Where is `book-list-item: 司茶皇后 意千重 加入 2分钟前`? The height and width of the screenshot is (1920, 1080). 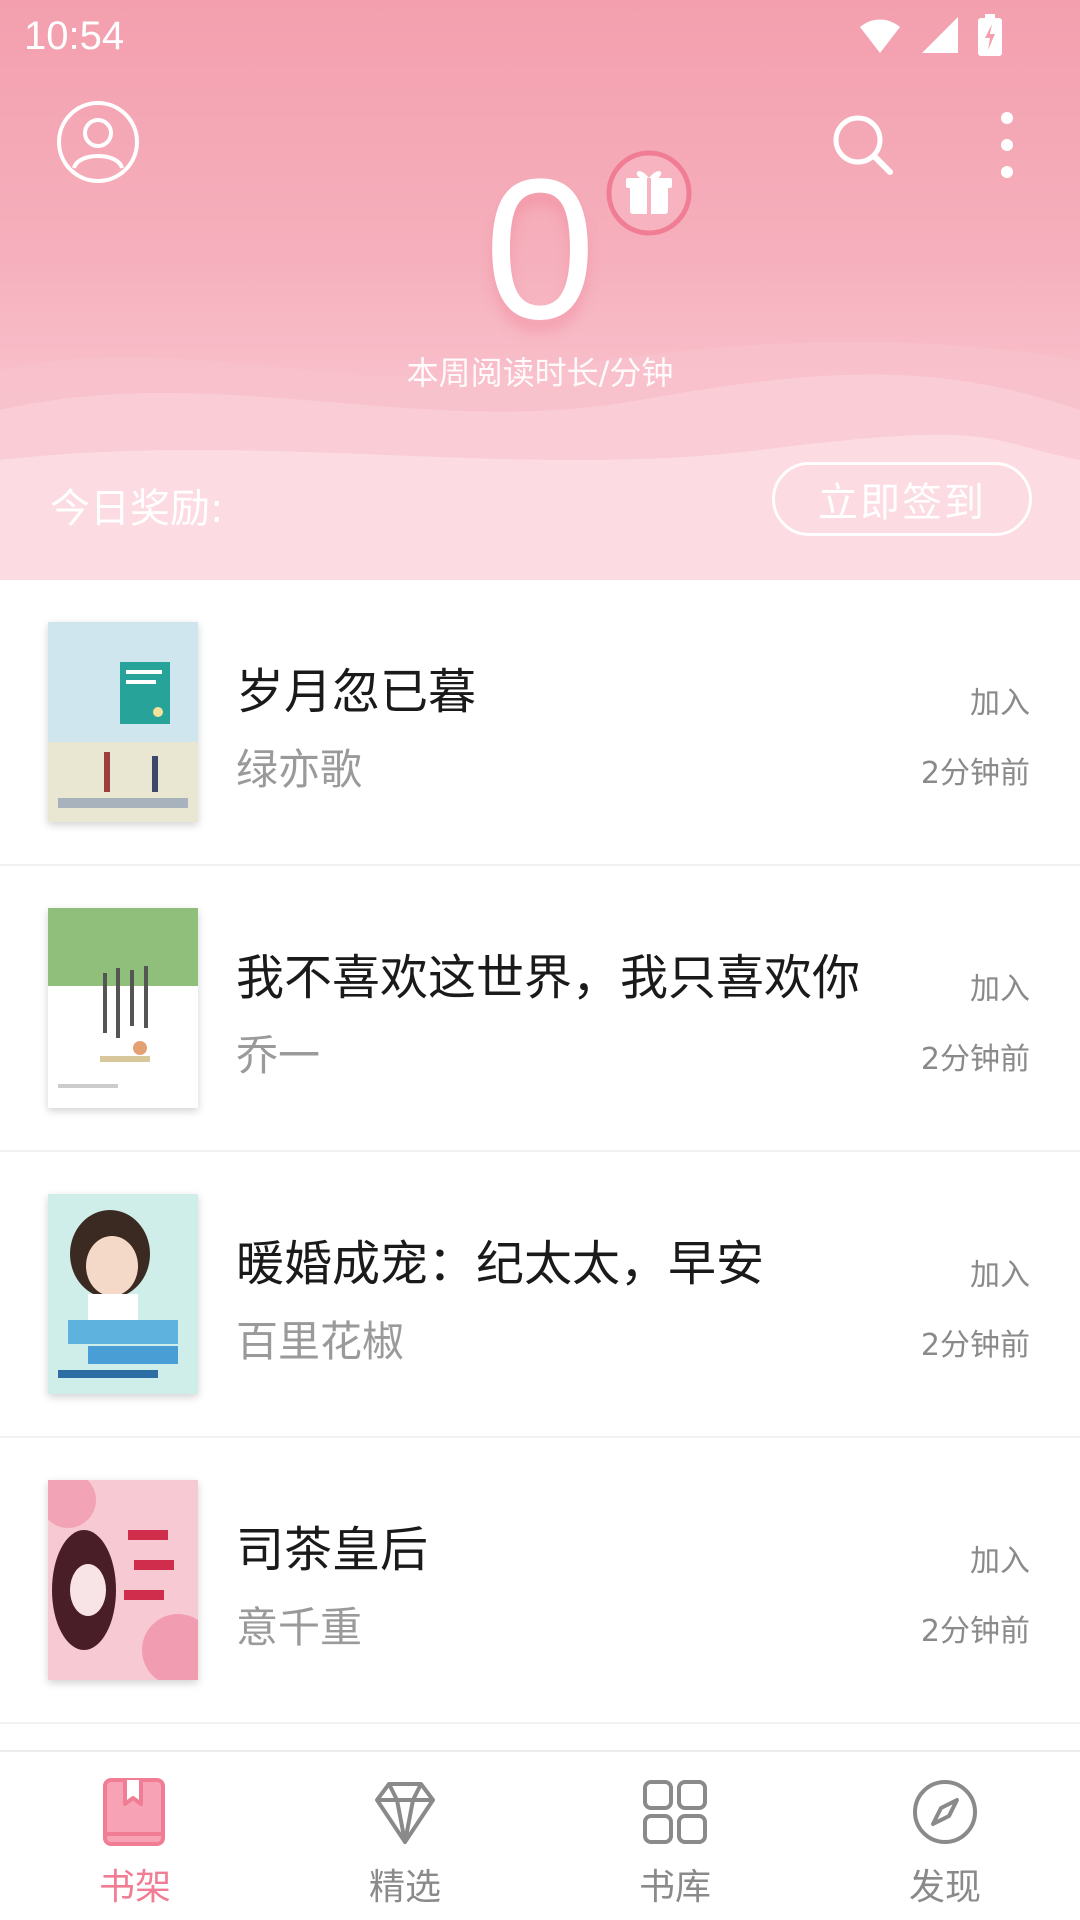
book-list-item: 司茶皇后 意千重 加入 2分钟前 is located at coordinates (540, 1581).